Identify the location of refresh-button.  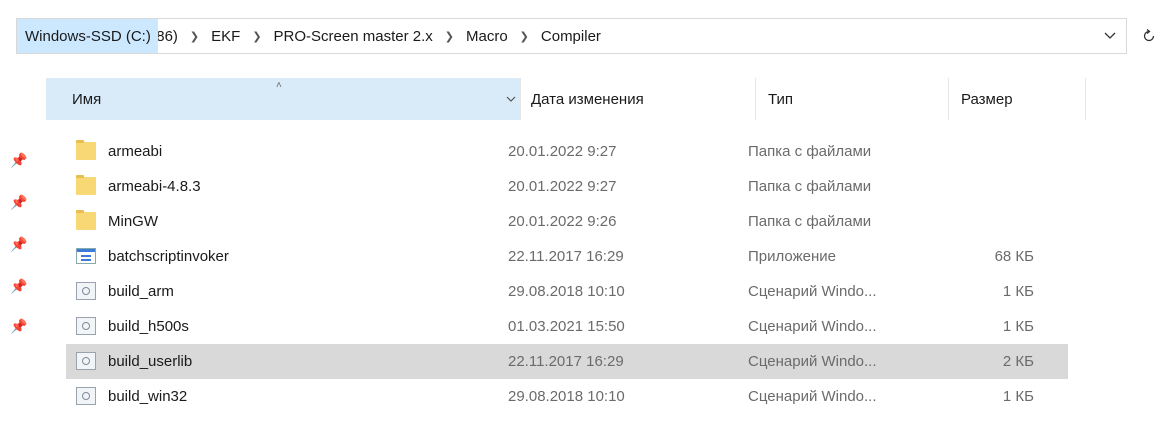
(1149, 36).